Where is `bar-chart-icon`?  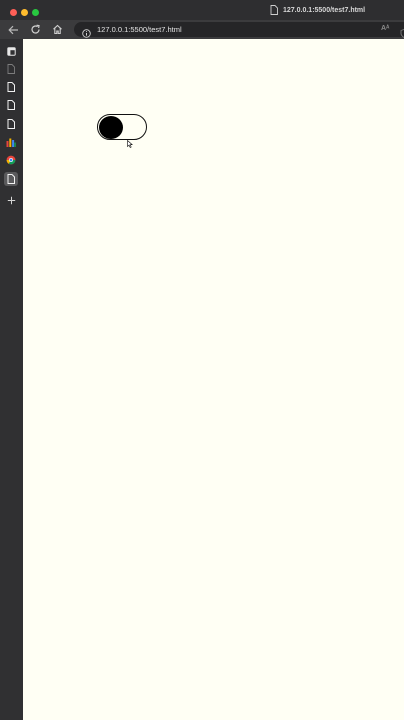
bar-chart-icon is located at coordinates (11, 142).